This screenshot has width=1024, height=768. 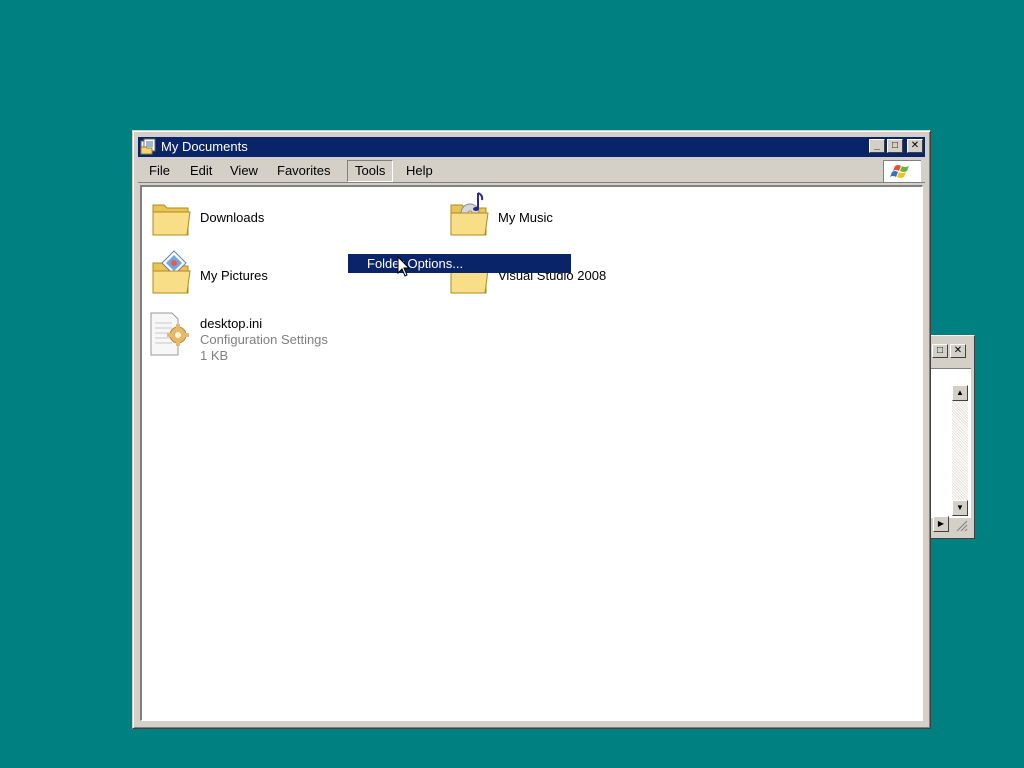 What do you see at coordinates (201, 171) in the screenshot?
I see `menu-edit: Edit` at bounding box center [201, 171].